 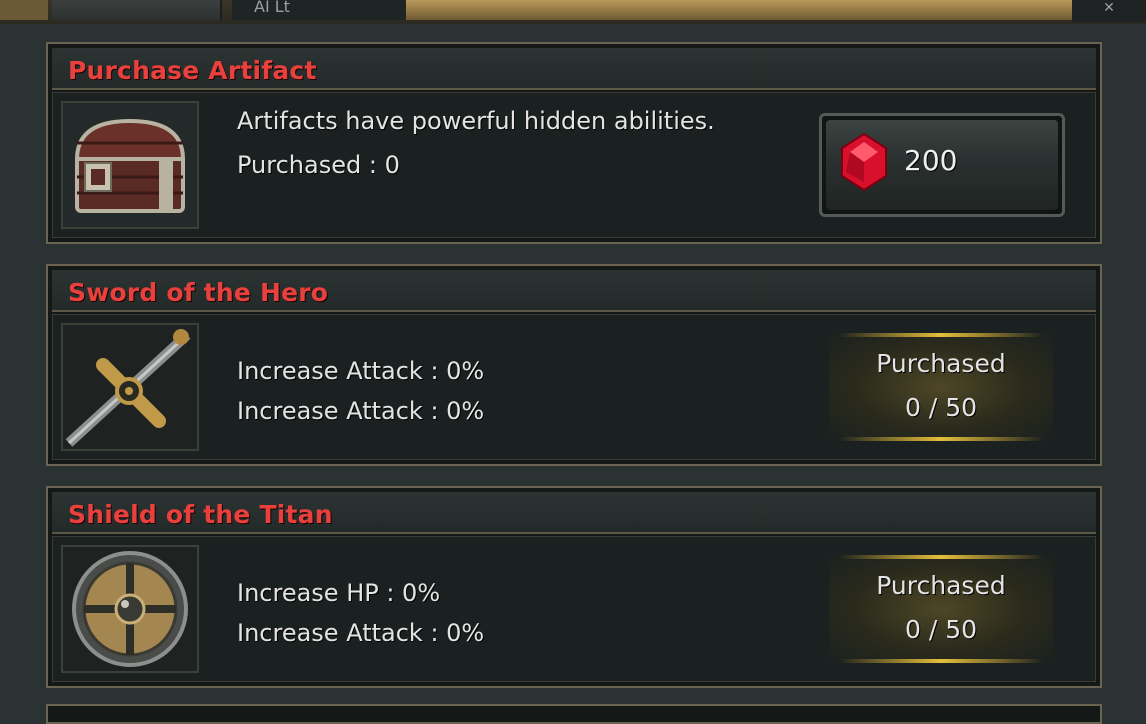 I want to click on stat-line-1: Increase HP : 0%, so click(x=339, y=593).